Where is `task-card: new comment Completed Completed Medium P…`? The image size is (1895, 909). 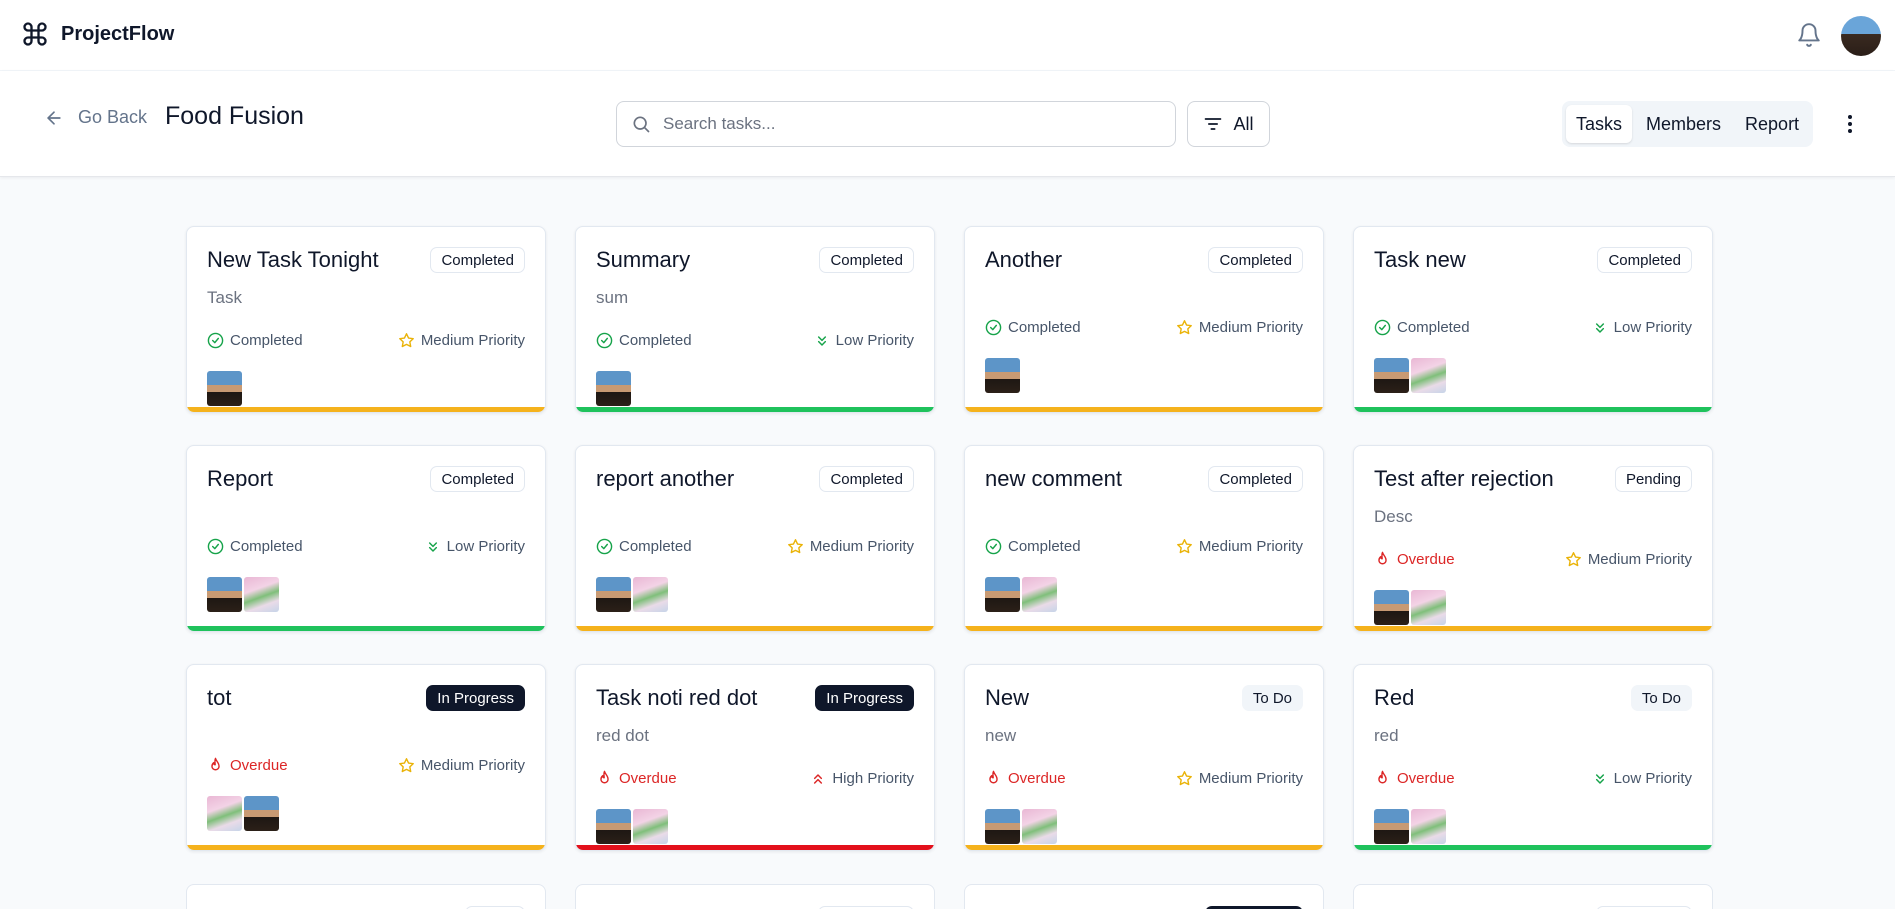
task-card: new comment Completed Completed Medium P… is located at coordinates (1144, 538).